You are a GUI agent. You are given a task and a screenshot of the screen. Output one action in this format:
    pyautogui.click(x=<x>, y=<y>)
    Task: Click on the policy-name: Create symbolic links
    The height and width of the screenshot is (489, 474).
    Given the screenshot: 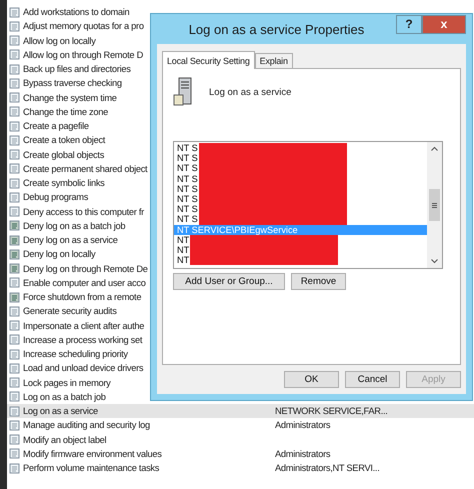 What is the action you would take?
    pyautogui.click(x=64, y=183)
    